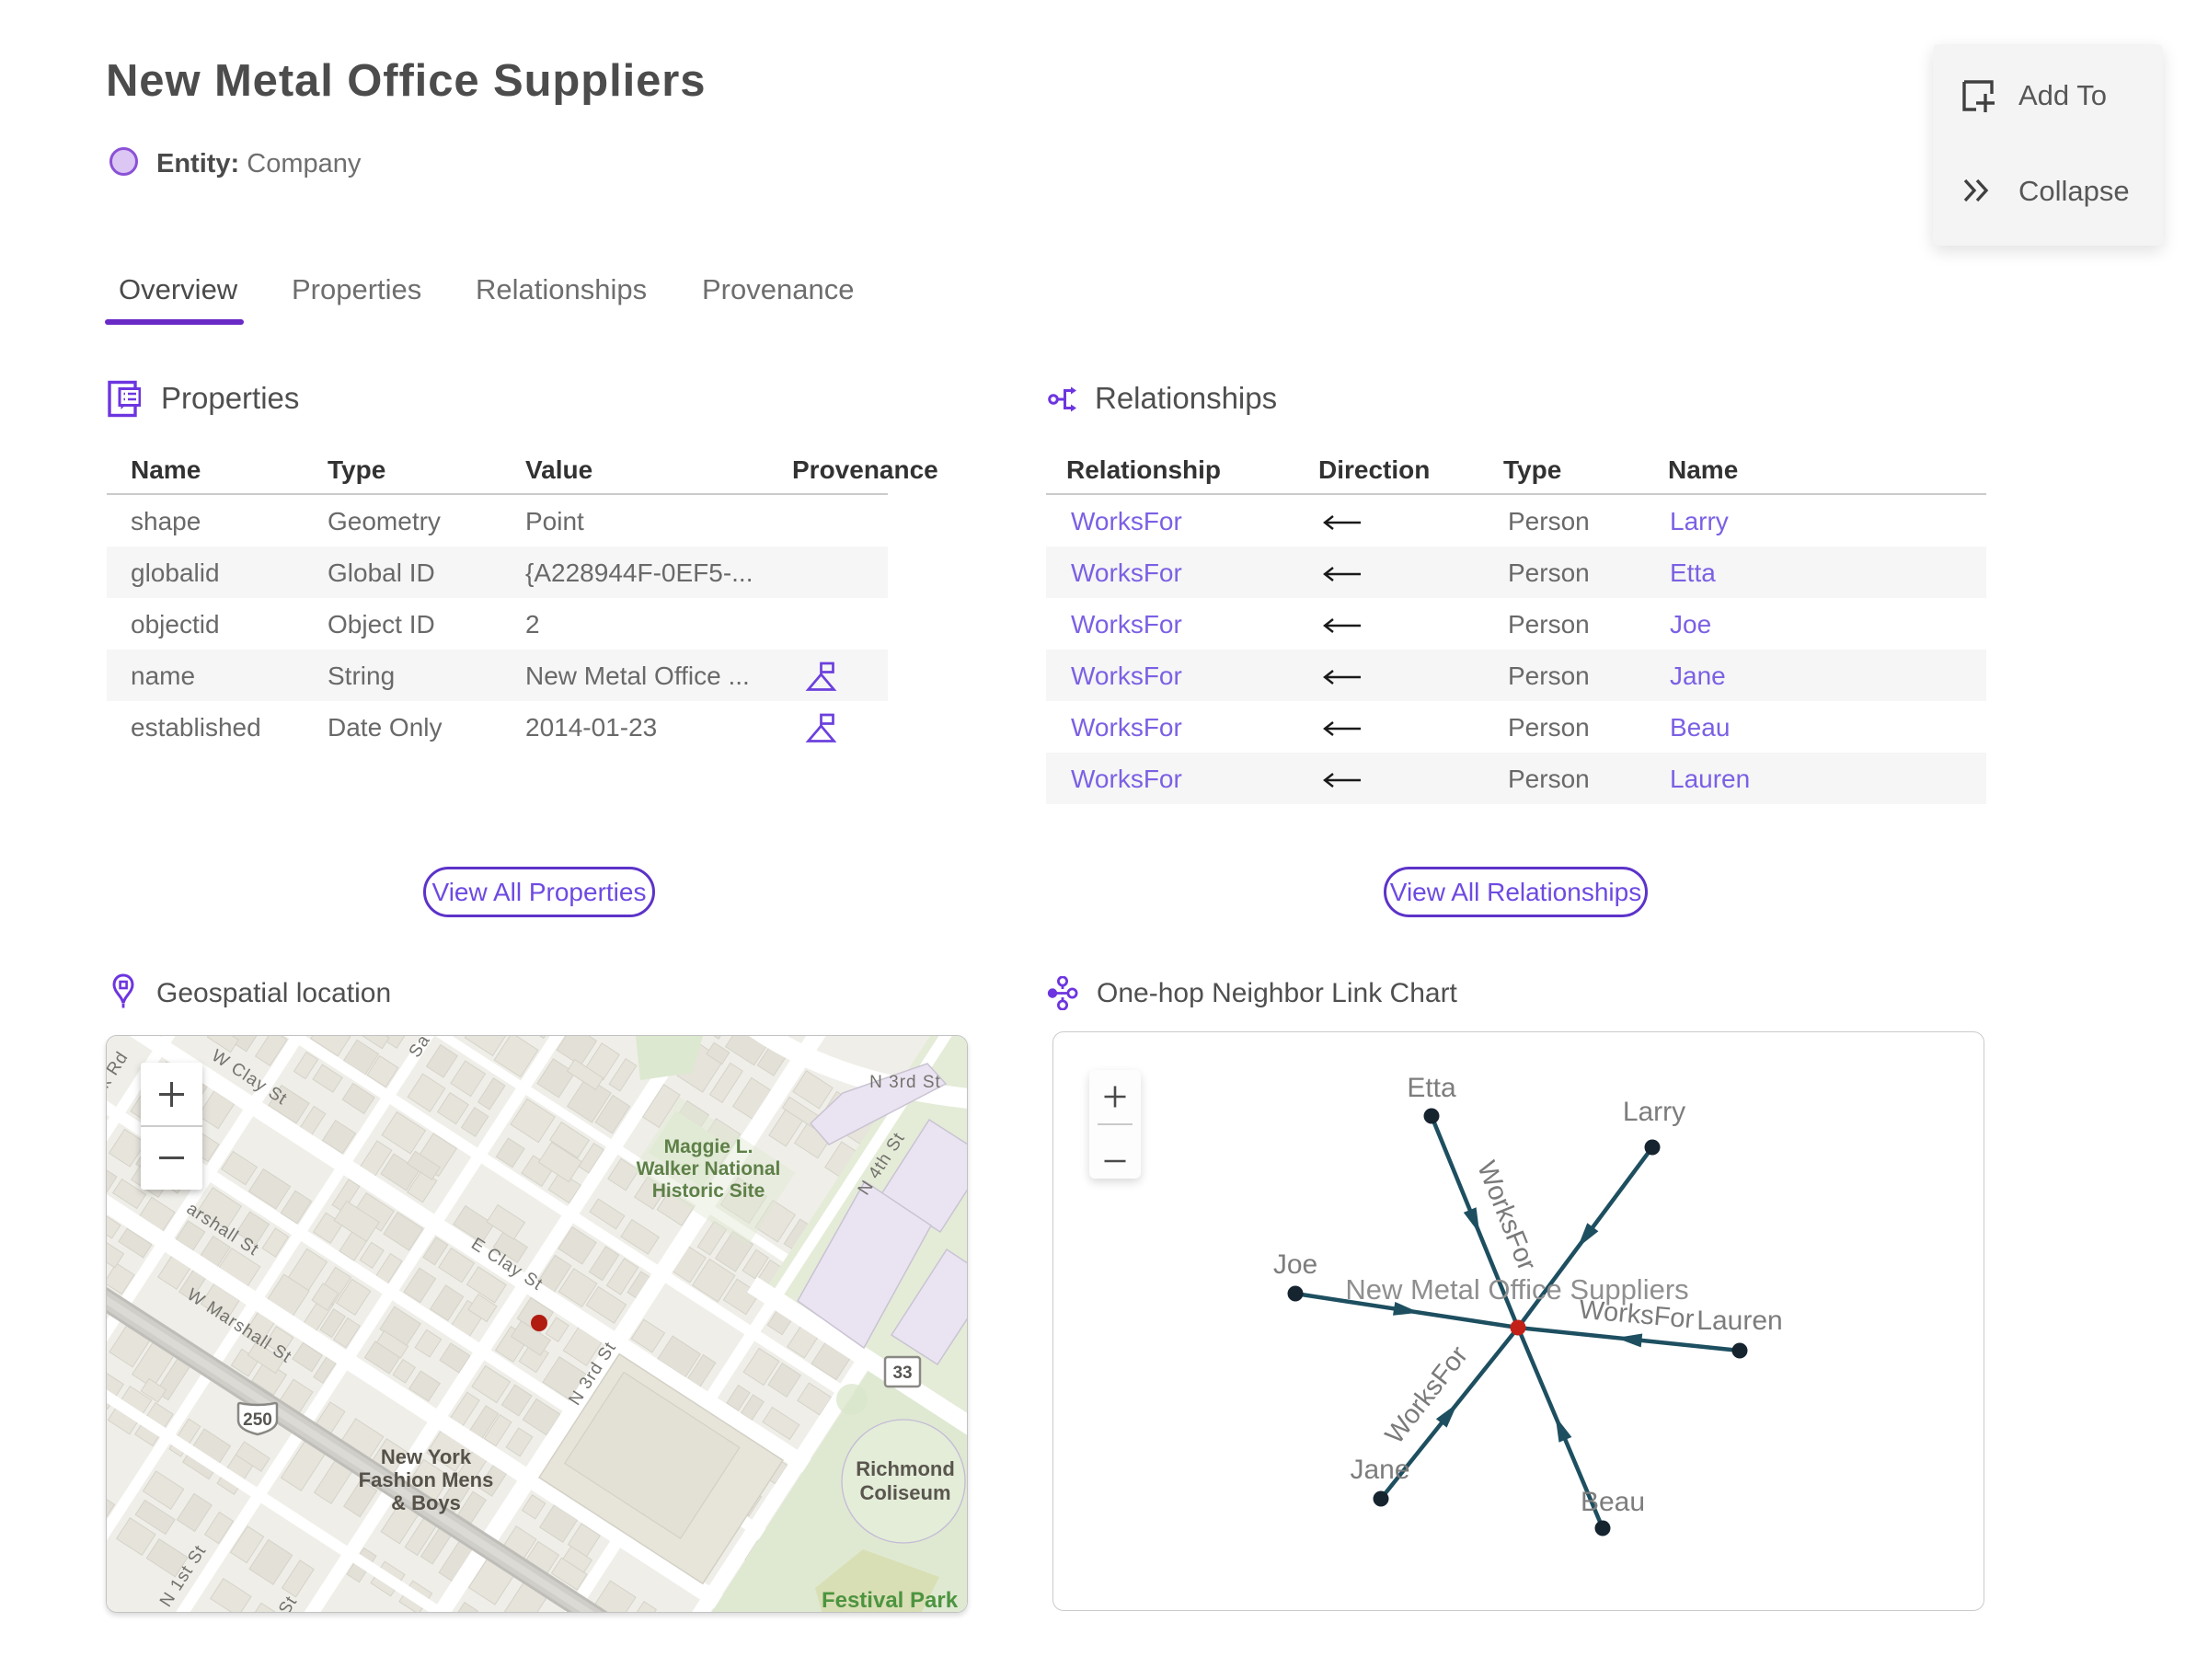 Image resolution: width=2208 pixels, height=1680 pixels. I want to click on svg-text: Lauren, so click(1739, 1321).